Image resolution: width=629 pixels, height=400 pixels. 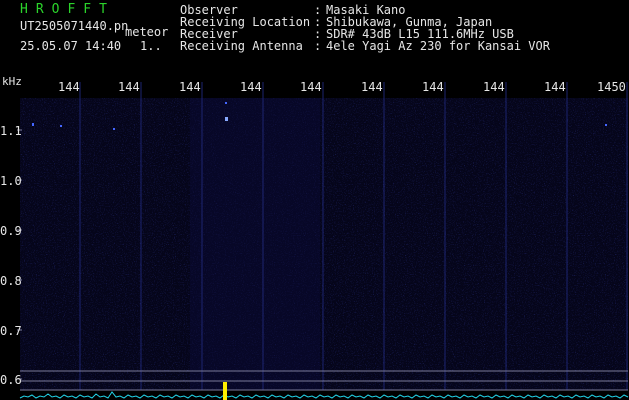 I want to click on unit-label: kHz, so click(x=12, y=81).